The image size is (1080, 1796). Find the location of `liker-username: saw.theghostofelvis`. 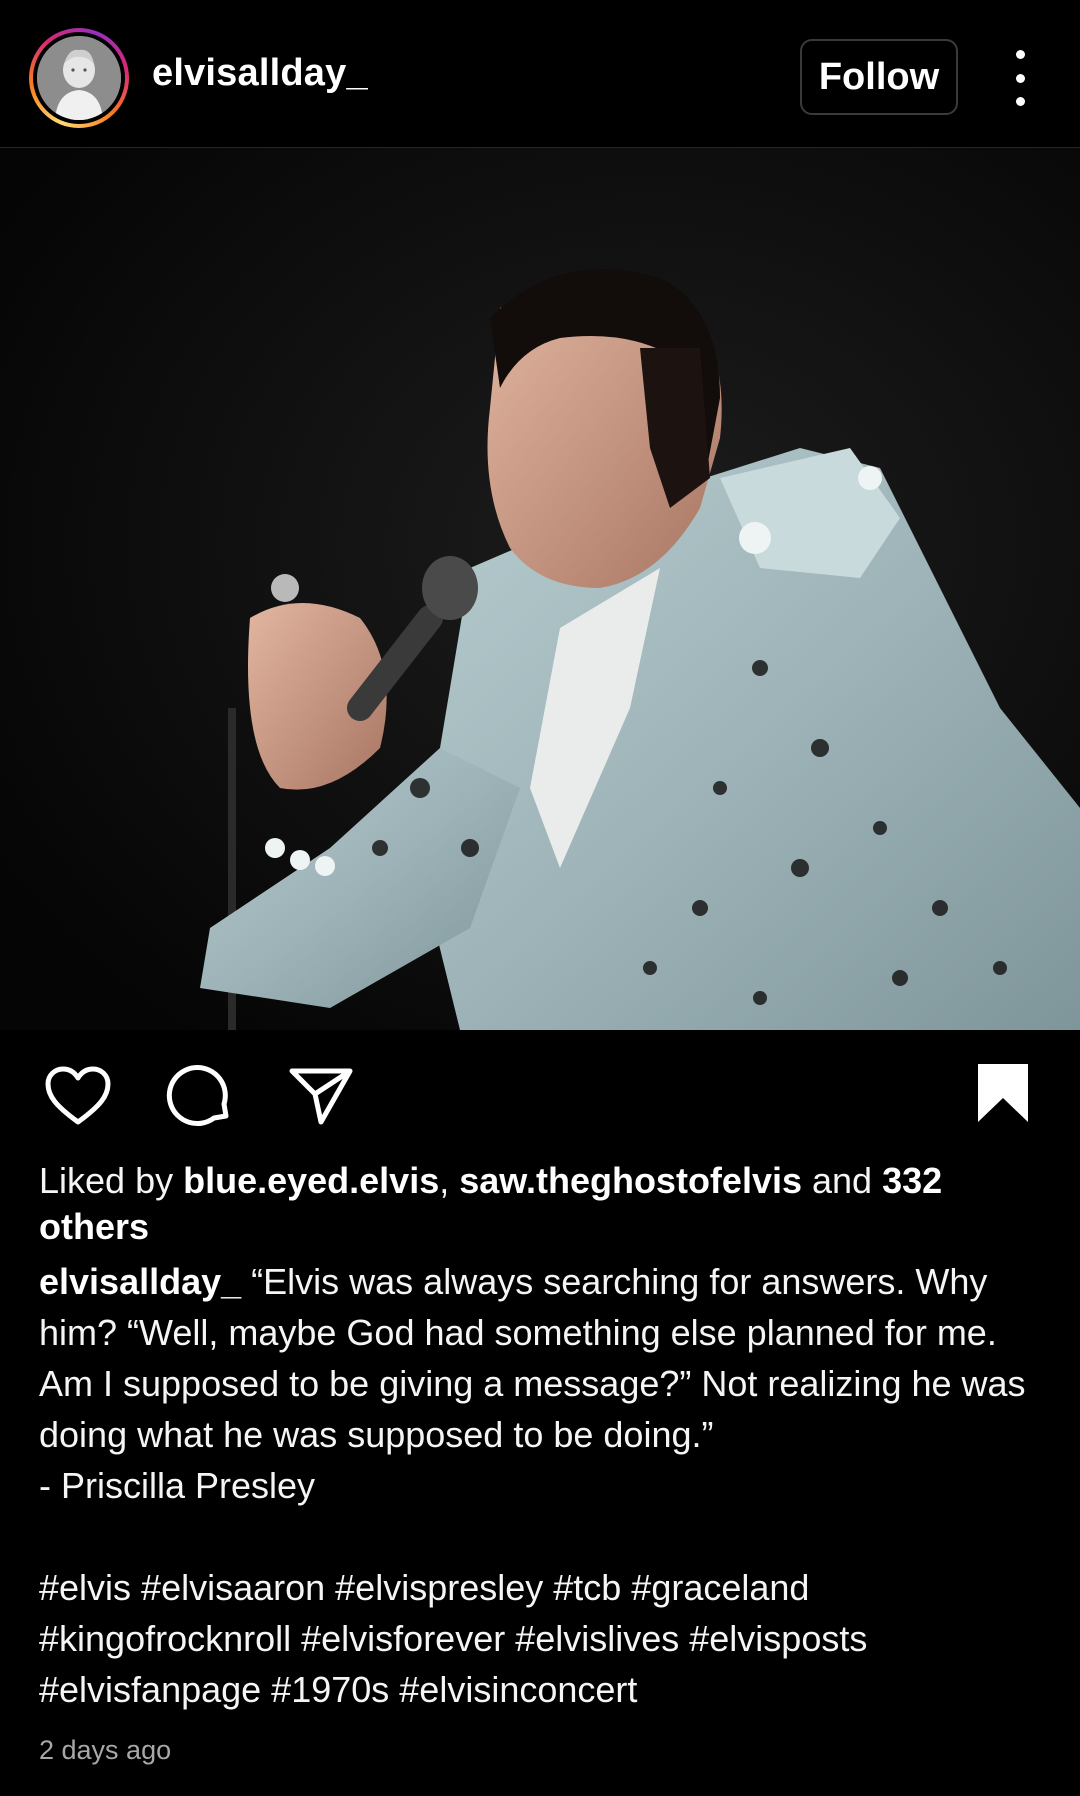

liker-username: saw.theghostofelvis is located at coordinates (630, 1180).